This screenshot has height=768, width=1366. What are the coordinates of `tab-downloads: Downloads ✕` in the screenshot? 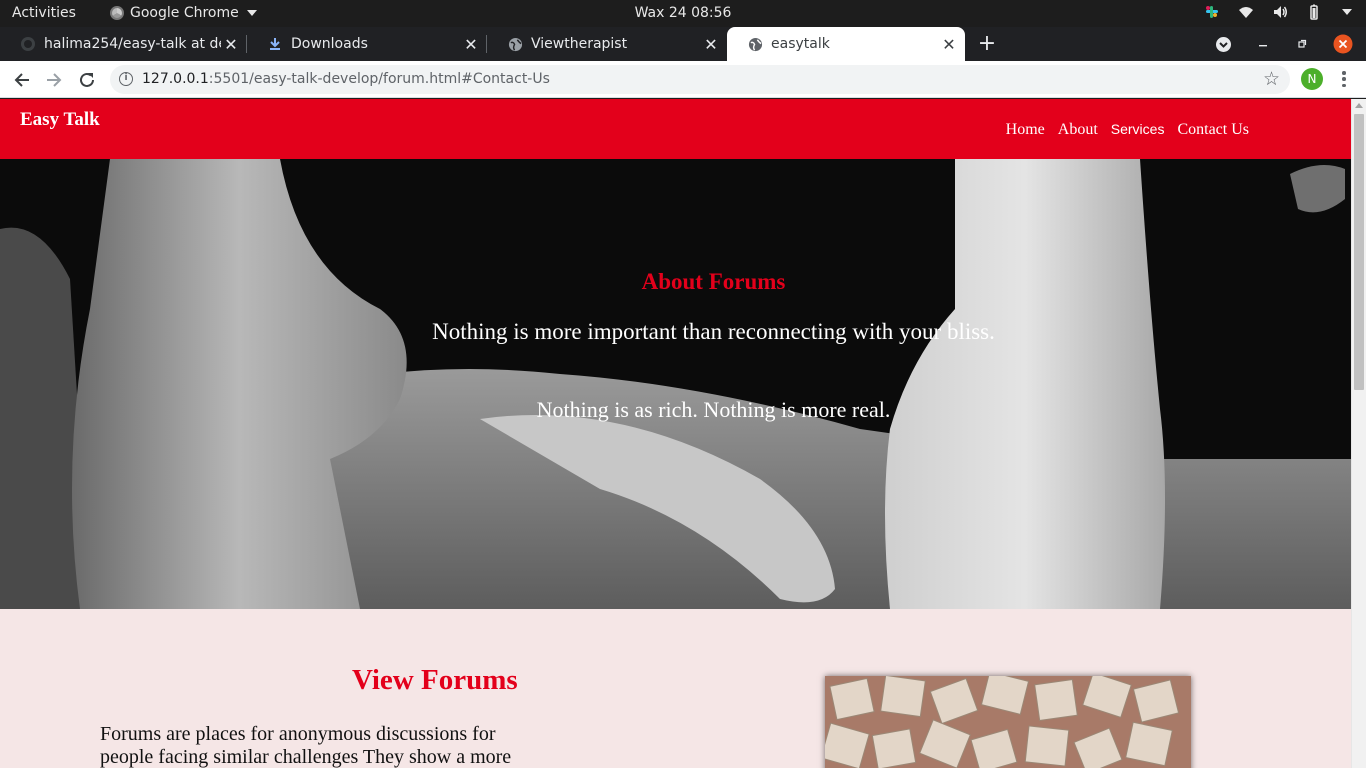 It's located at (367, 44).